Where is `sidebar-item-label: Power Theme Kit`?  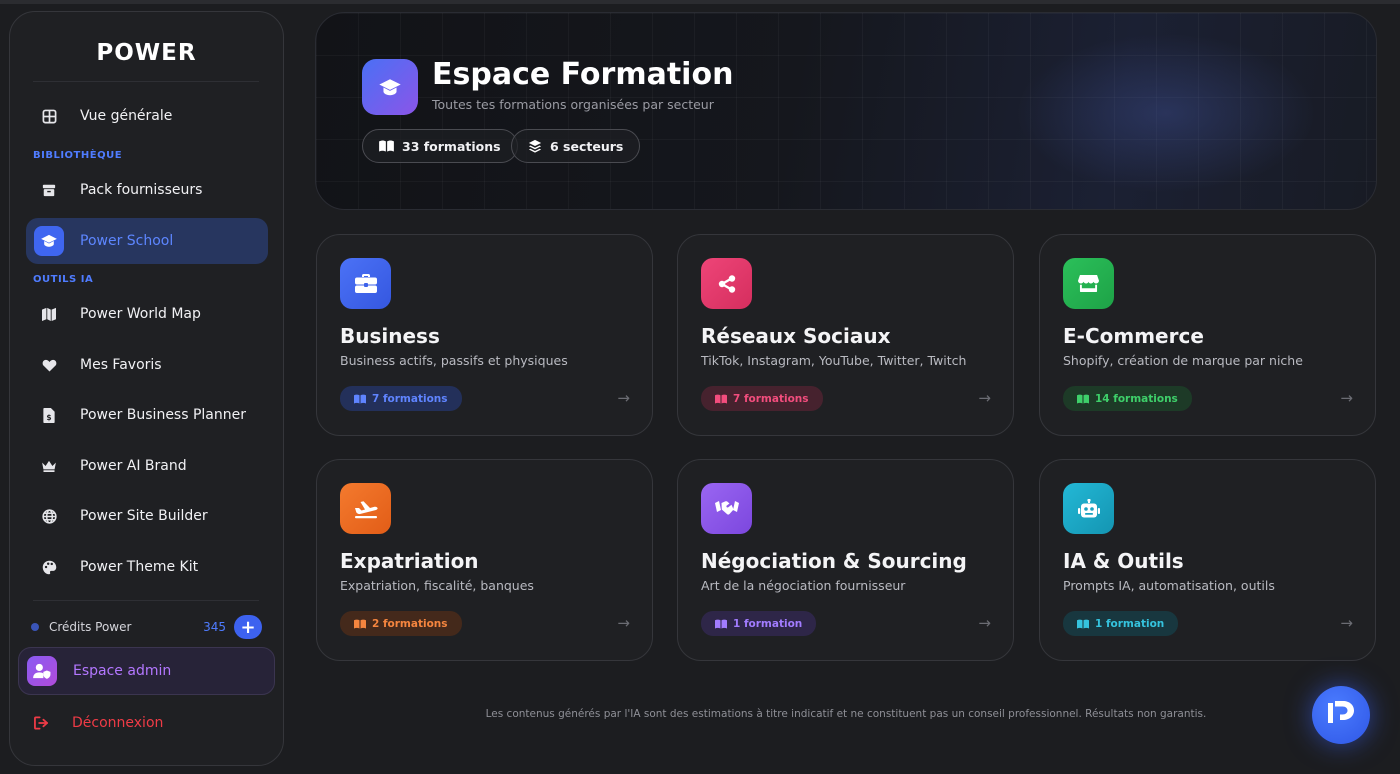 sidebar-item-label: Power Theme Kit is located at coordinates (139, 567).